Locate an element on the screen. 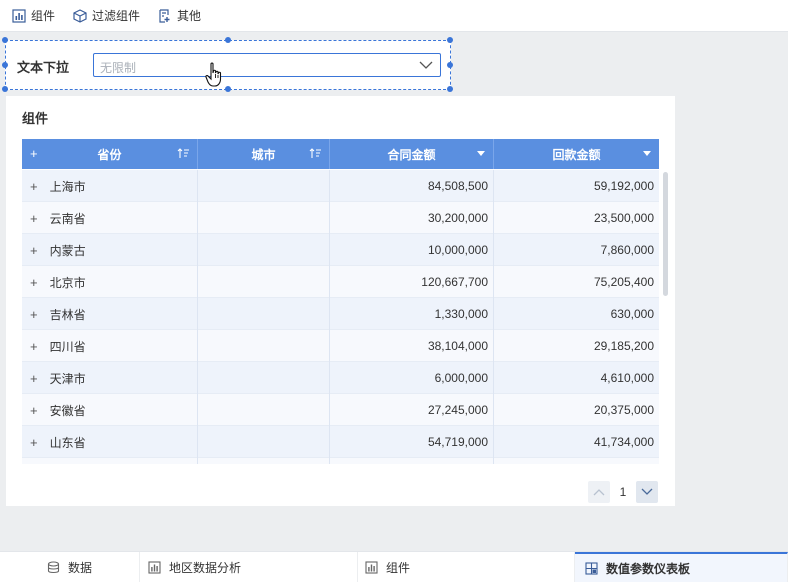 Image resolution: width=788 pixels, height=582 pixels. text-dropdown-filter-component: 文本下拉 无限制 is located at coordinates (227, 64).